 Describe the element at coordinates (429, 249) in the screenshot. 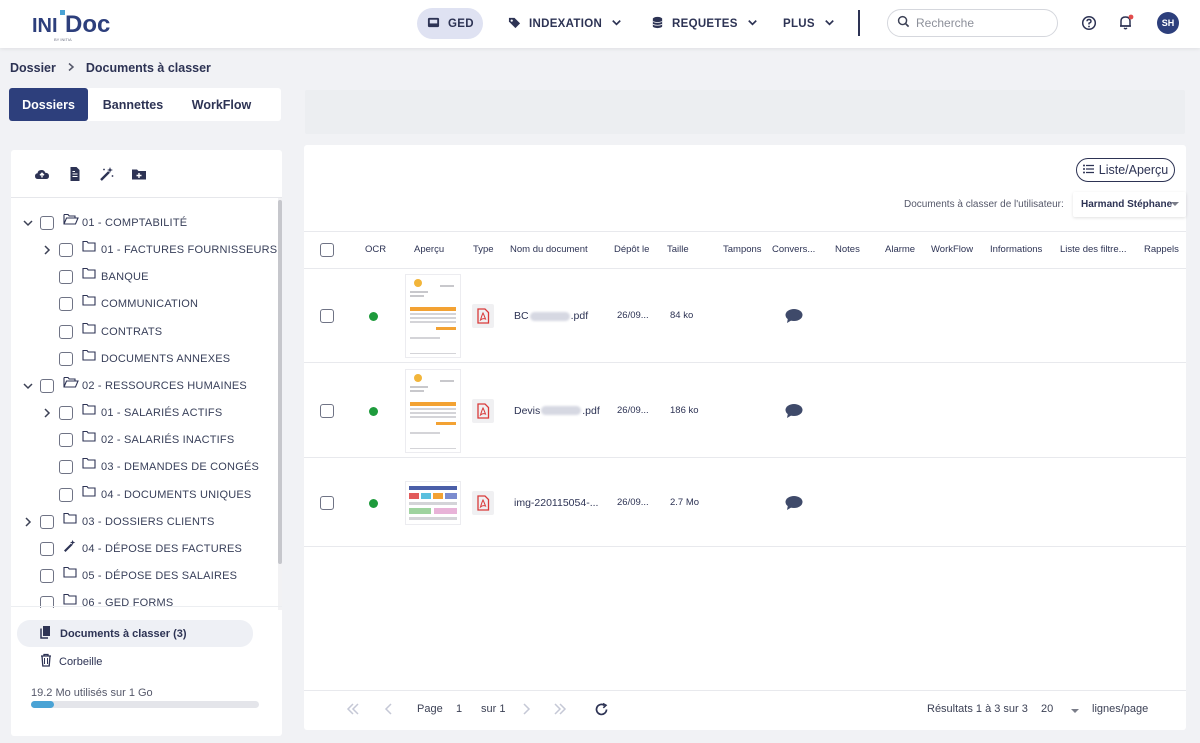

I see `column-header: Aperçu` at that location.